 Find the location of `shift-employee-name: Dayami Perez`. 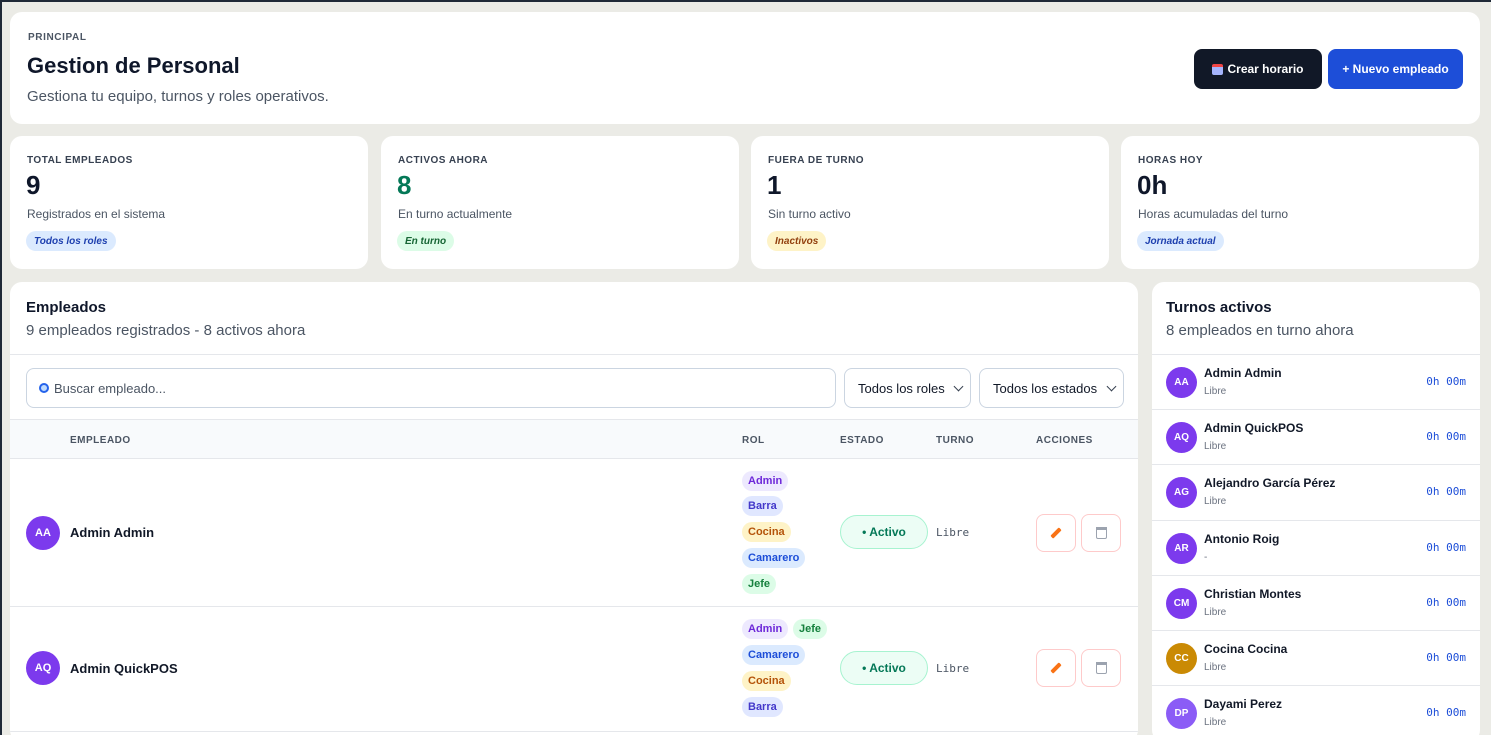

shift-employee-name: Dayami Perez is located at coordinates (1243, 704).